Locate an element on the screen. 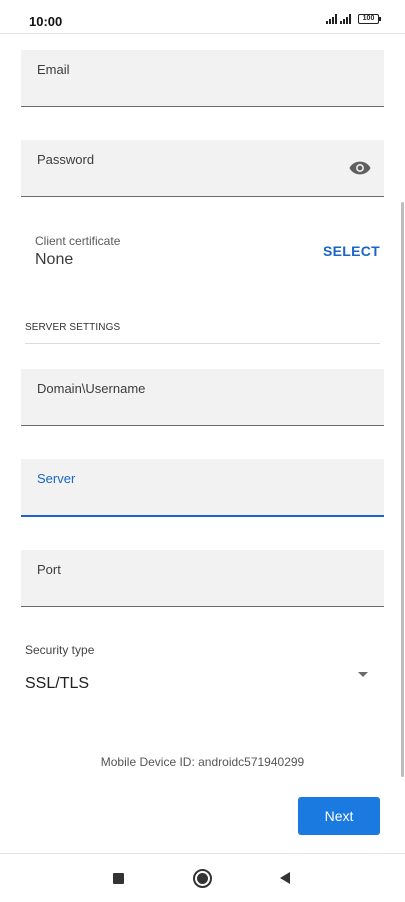 Image resolution: width=405 pixels, height=902 pixels. dropdown-arrow-icon is located at coordinates (363, 674).